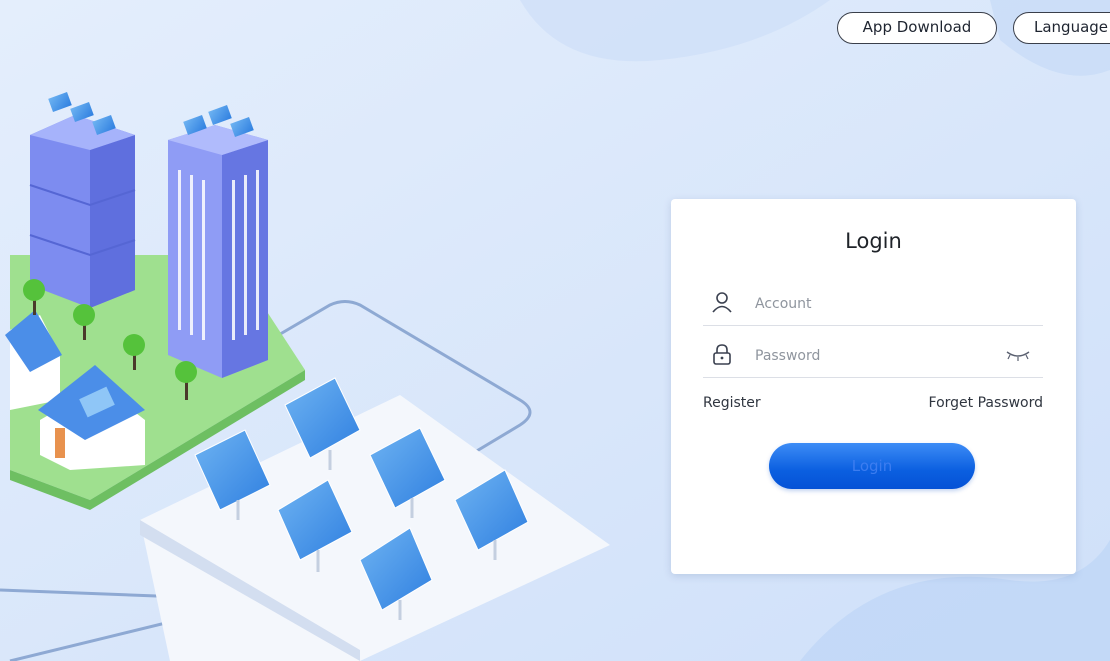  Describe the element at coordinates (722, 354) in the screenshot. I see `lock-icon` at that location.